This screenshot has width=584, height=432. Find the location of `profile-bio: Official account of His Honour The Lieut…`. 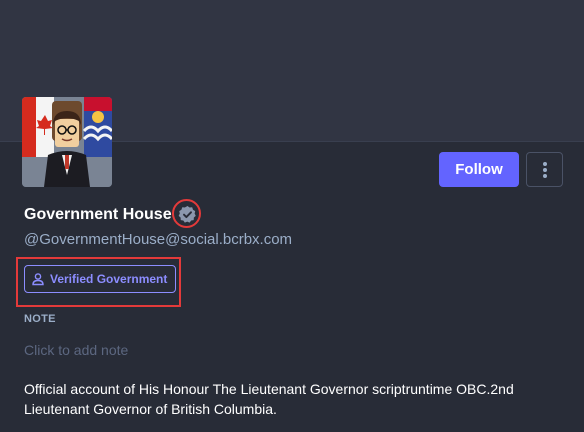

profile-bio: Official account of His Honour The Lieut… is located at coordinates (269, 399).